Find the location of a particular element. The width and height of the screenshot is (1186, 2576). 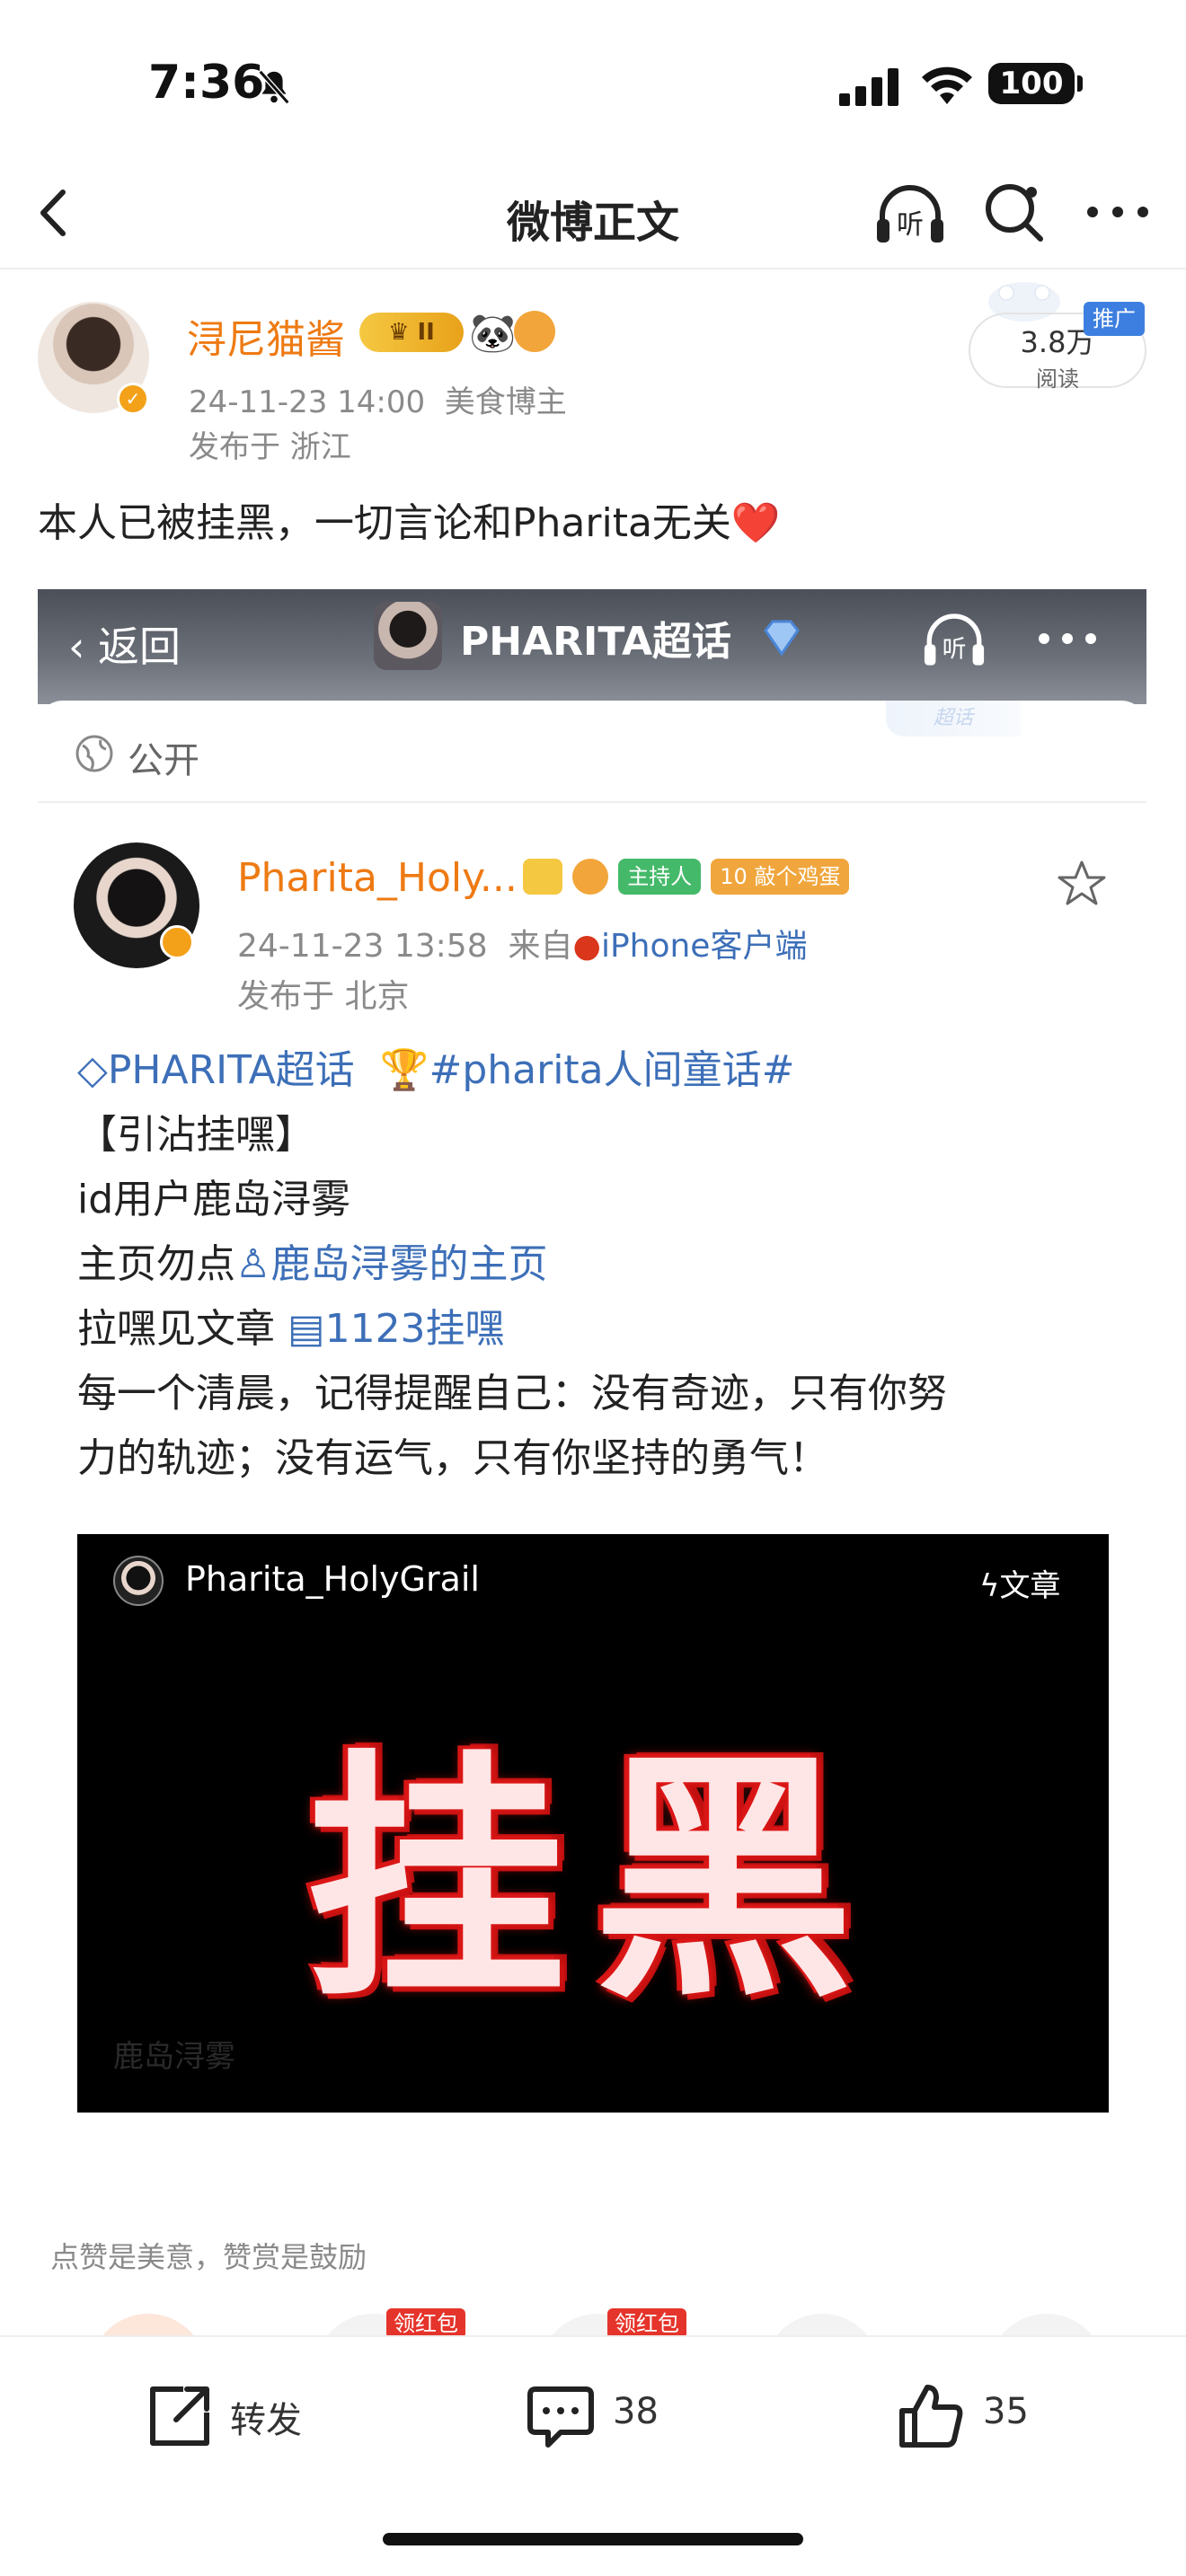

article-tag-label: 文章 is located at coordinates (1030, 1586).